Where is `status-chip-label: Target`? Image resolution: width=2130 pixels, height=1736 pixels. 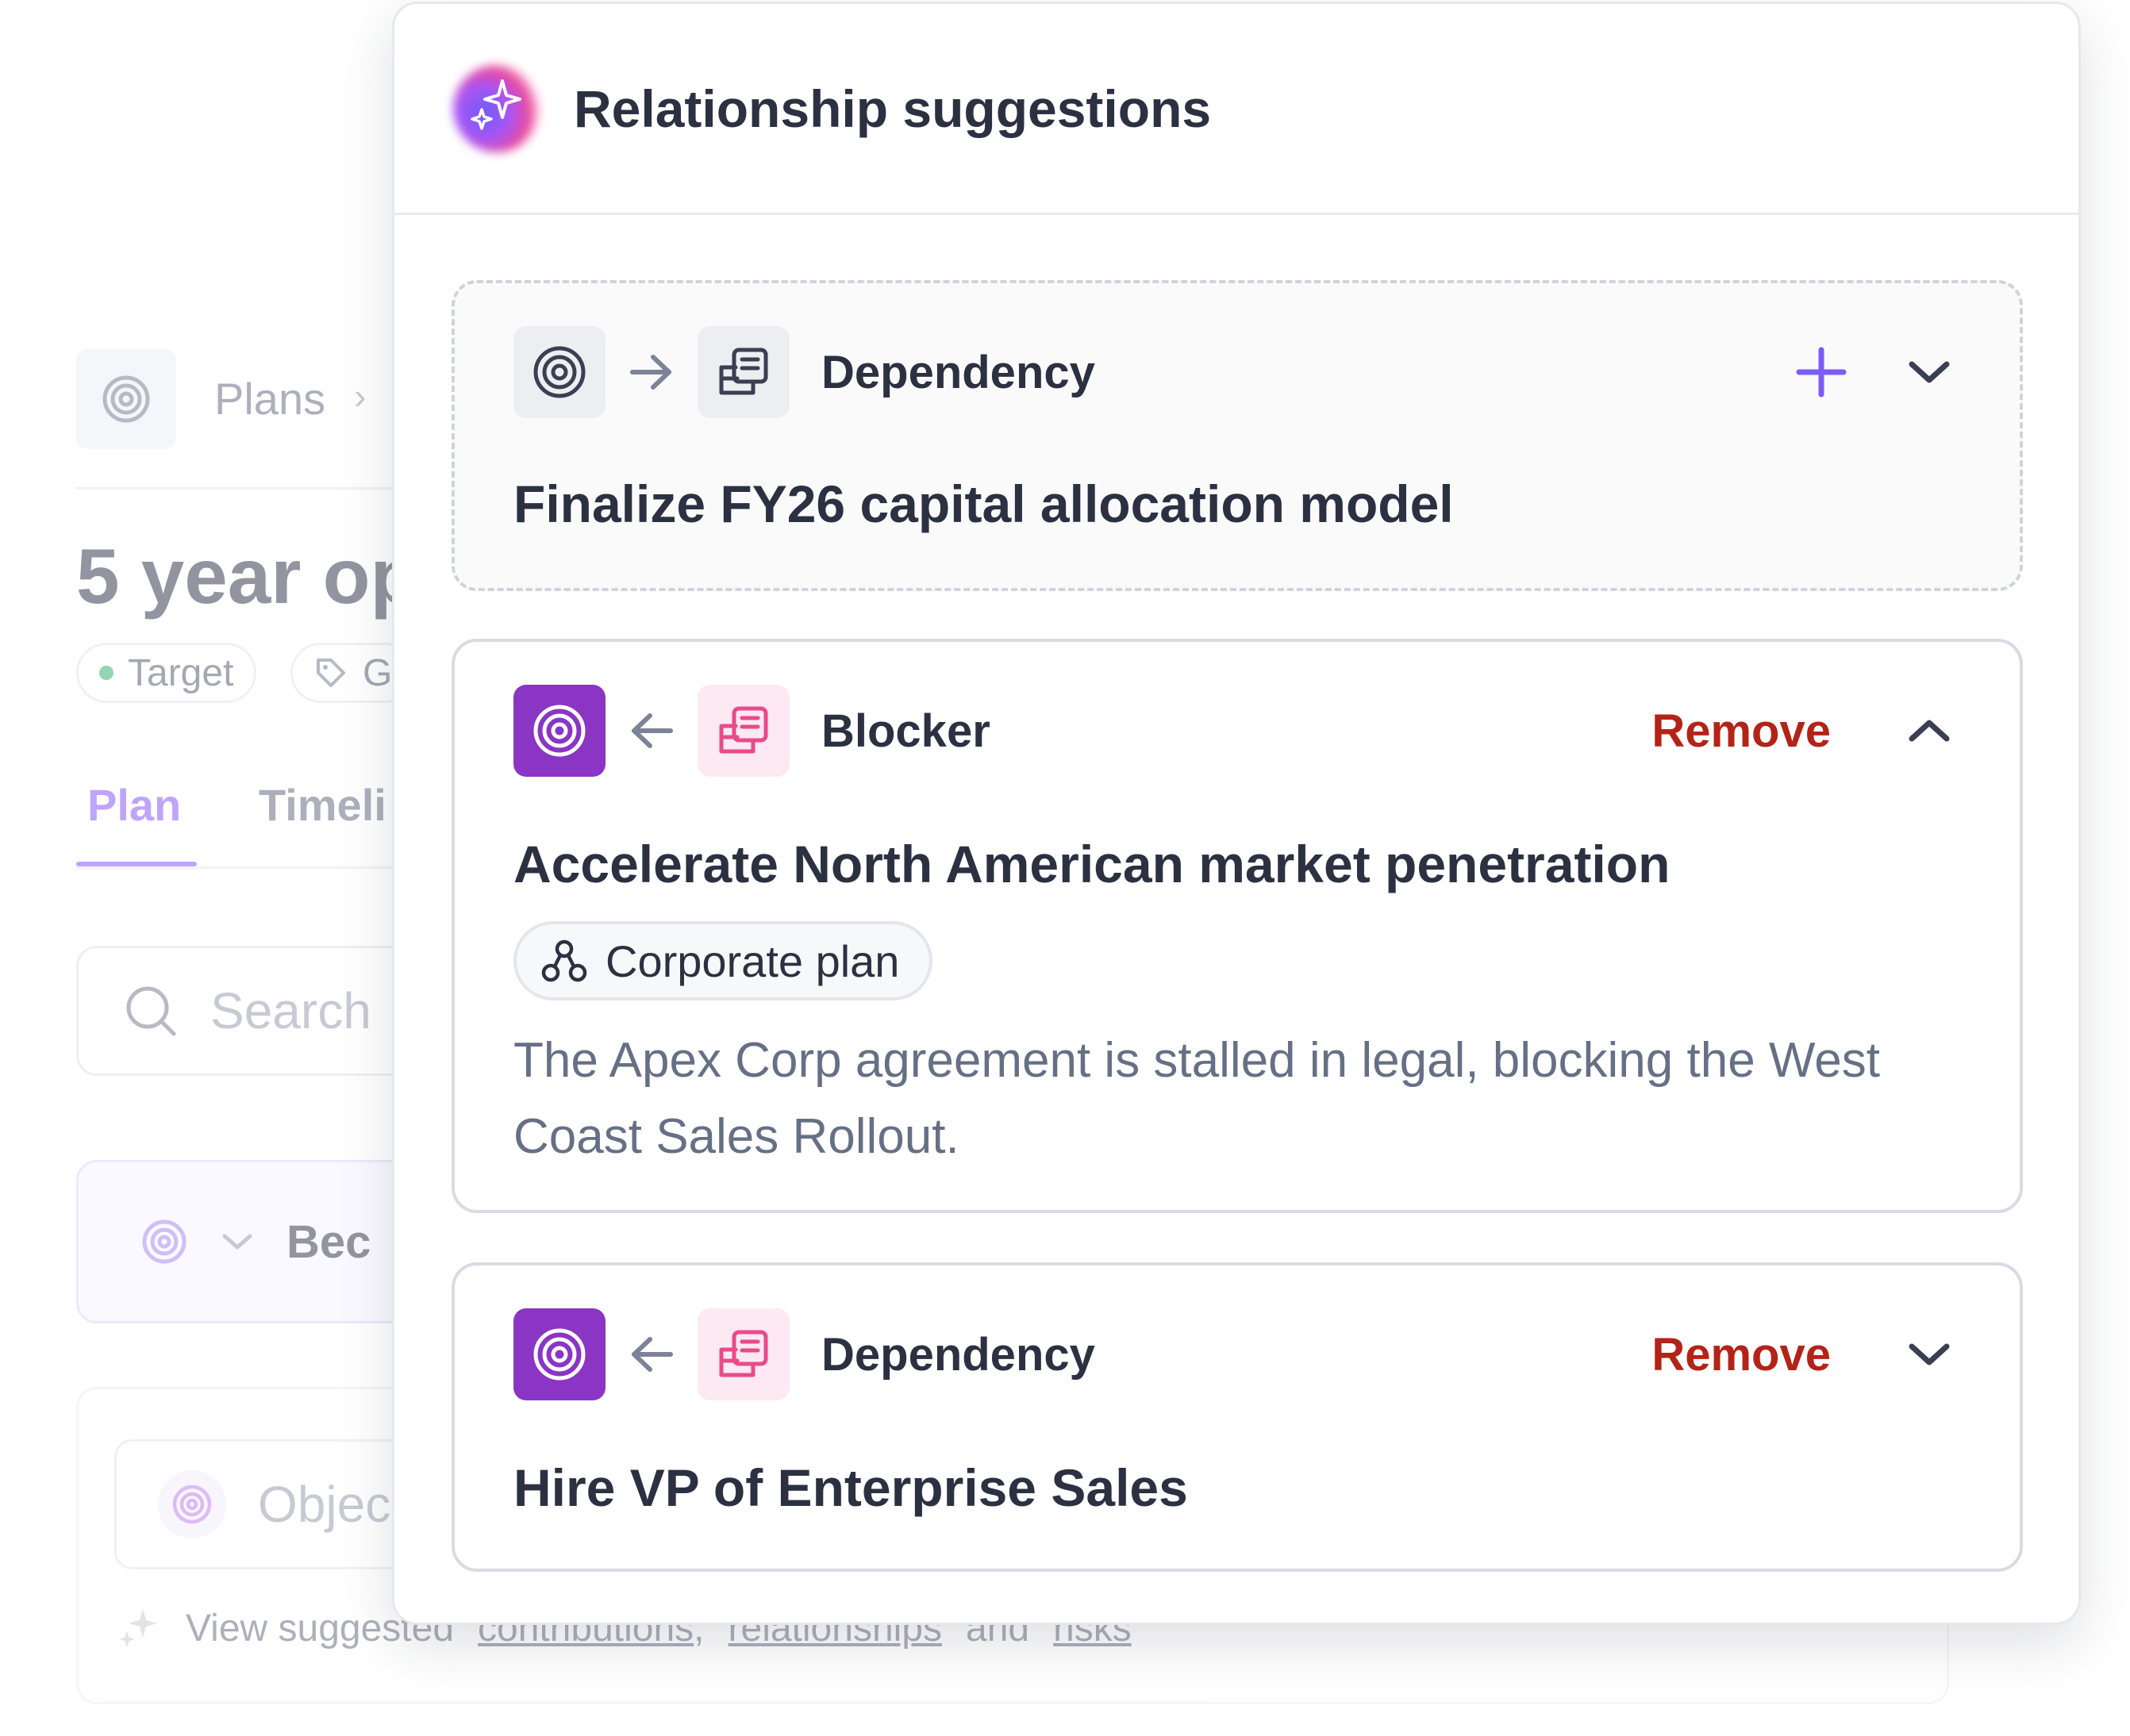
status-chip-label: Target is located at coordinates (181, 672).